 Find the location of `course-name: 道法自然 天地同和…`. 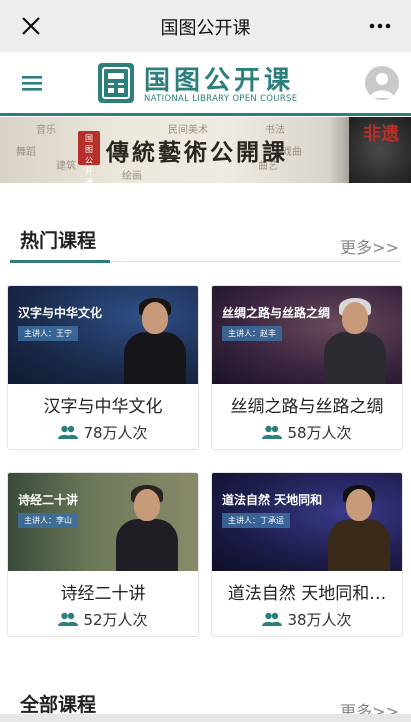

course-name: 道法自然 天地同和… is located at coordinates (307, 594).